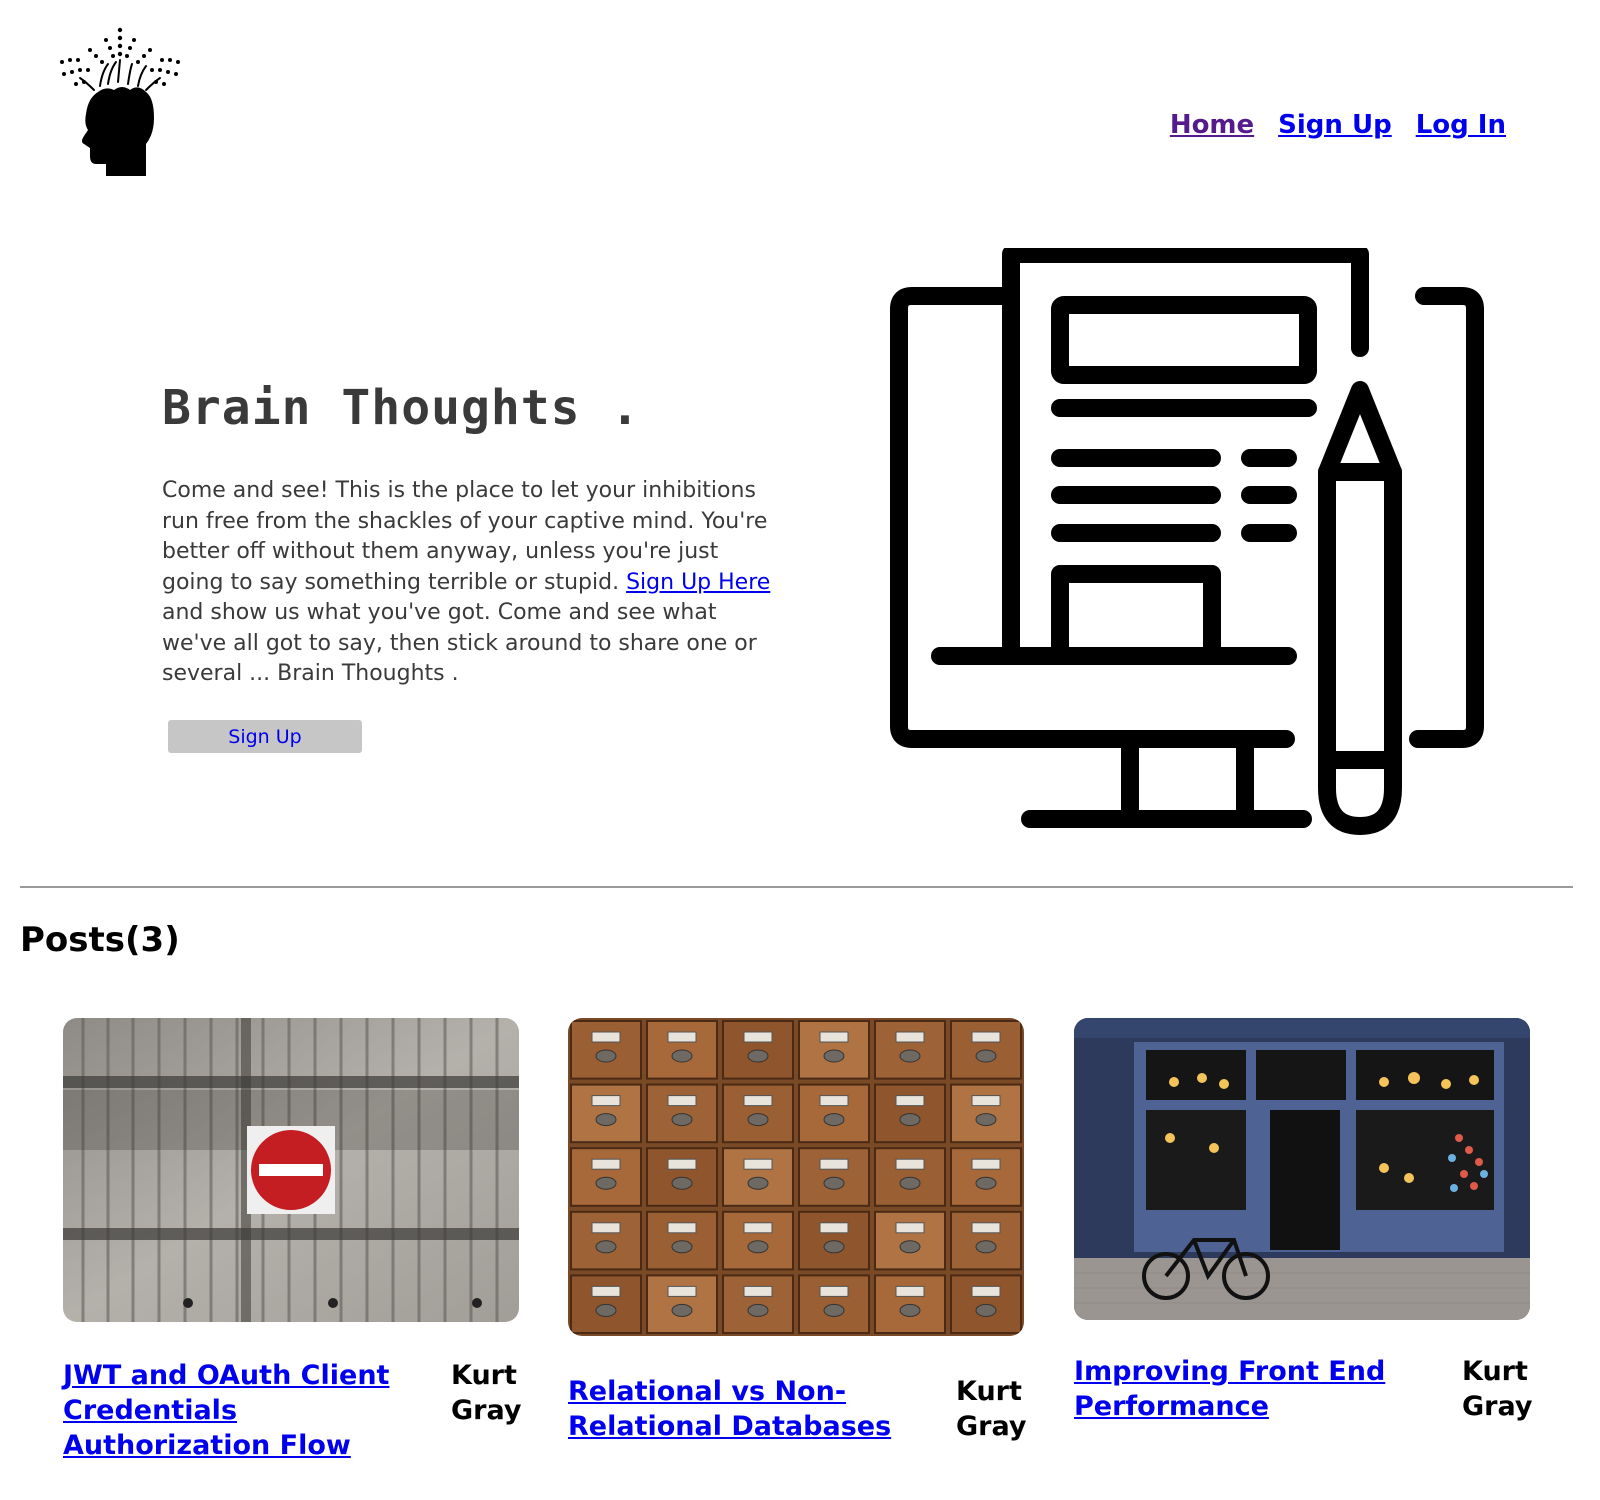 The width and height of the screenshot is (1600, 1500). Describe the element at coordinates (698, 582) in the screenshot. I see `hero-signup-link: Sign Up Here` at that location.